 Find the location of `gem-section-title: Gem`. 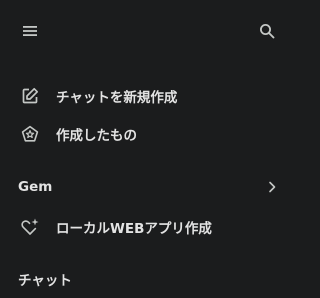

gem-section-title: Gem is located at coordinates (35, 187).